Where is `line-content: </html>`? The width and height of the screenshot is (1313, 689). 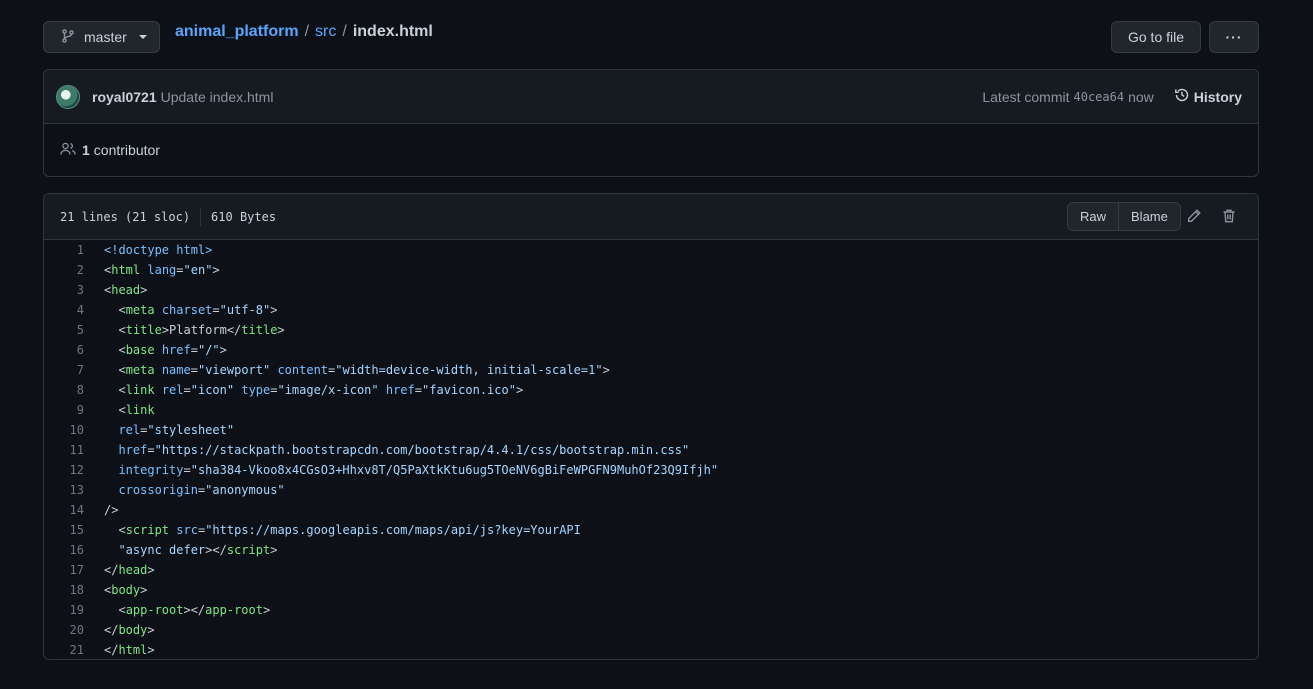
line-content: </html> is located at coordinates (129, 650).